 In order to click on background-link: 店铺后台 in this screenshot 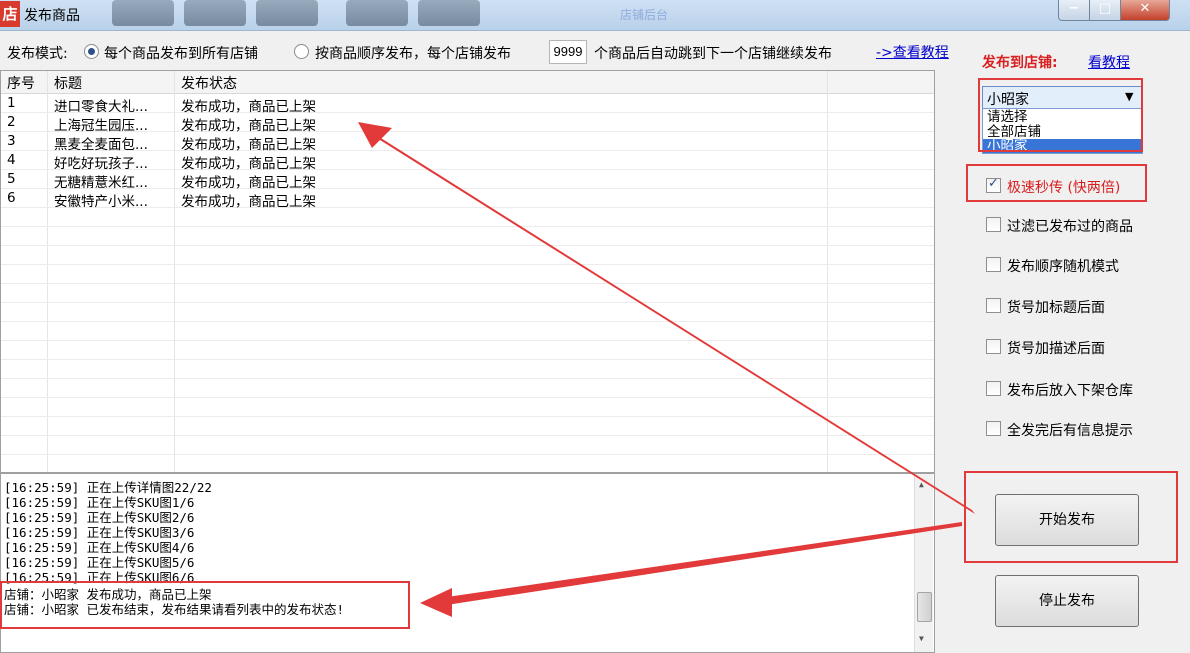, I will do `click(644, 15)`.